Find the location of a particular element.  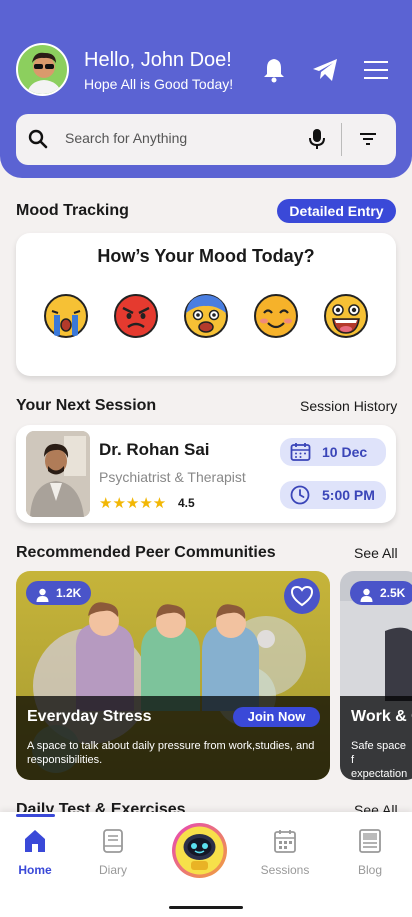

nav-home: Home is located at coordinates (35, 852).